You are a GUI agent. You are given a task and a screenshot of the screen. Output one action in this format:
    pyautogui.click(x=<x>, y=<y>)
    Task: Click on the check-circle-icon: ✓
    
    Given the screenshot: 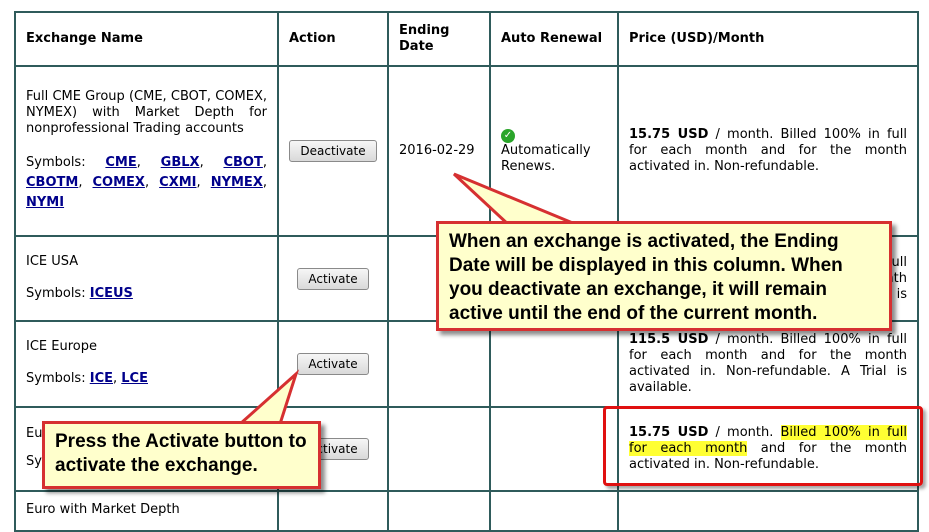 What is the action you would take?
    pyautogui.click(x=508, y=136)
    